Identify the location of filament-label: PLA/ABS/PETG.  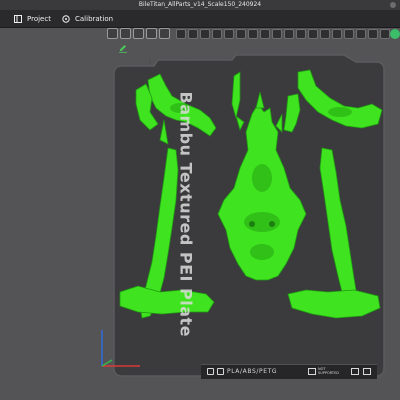
(252, 371).